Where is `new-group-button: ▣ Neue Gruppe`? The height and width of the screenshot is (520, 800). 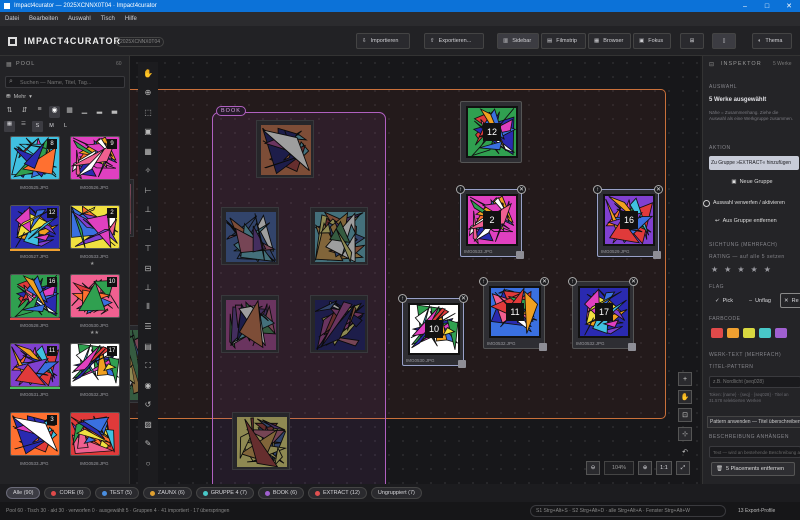
new-group-button: ▣ Neue Gruppe is located at coordinates (752, 182).